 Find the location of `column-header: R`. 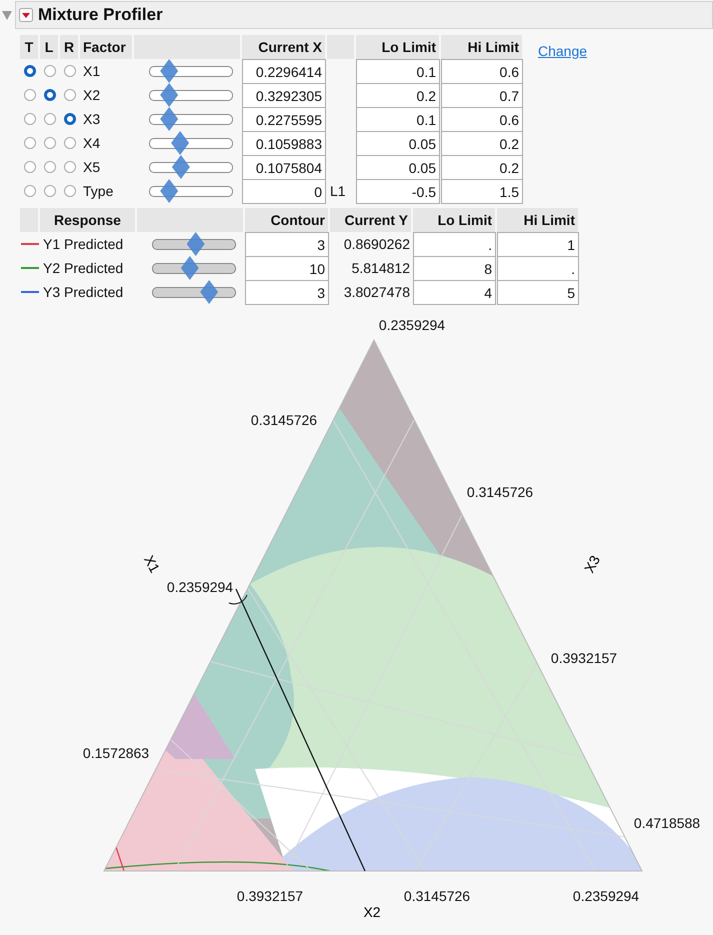

column-header: R is located at coordinates (70, 47).